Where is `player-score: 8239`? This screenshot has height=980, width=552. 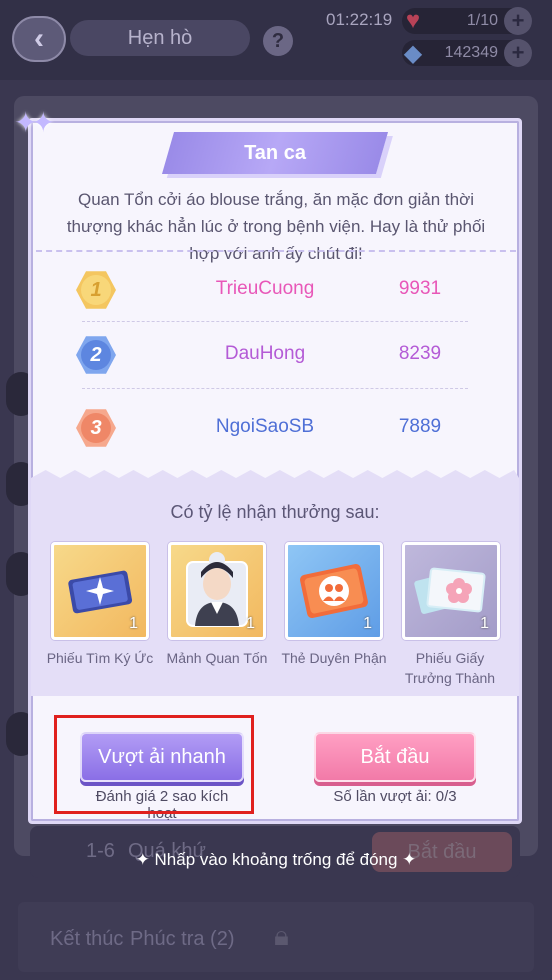
player-score: 8239 is located at coordinates (420, 353).